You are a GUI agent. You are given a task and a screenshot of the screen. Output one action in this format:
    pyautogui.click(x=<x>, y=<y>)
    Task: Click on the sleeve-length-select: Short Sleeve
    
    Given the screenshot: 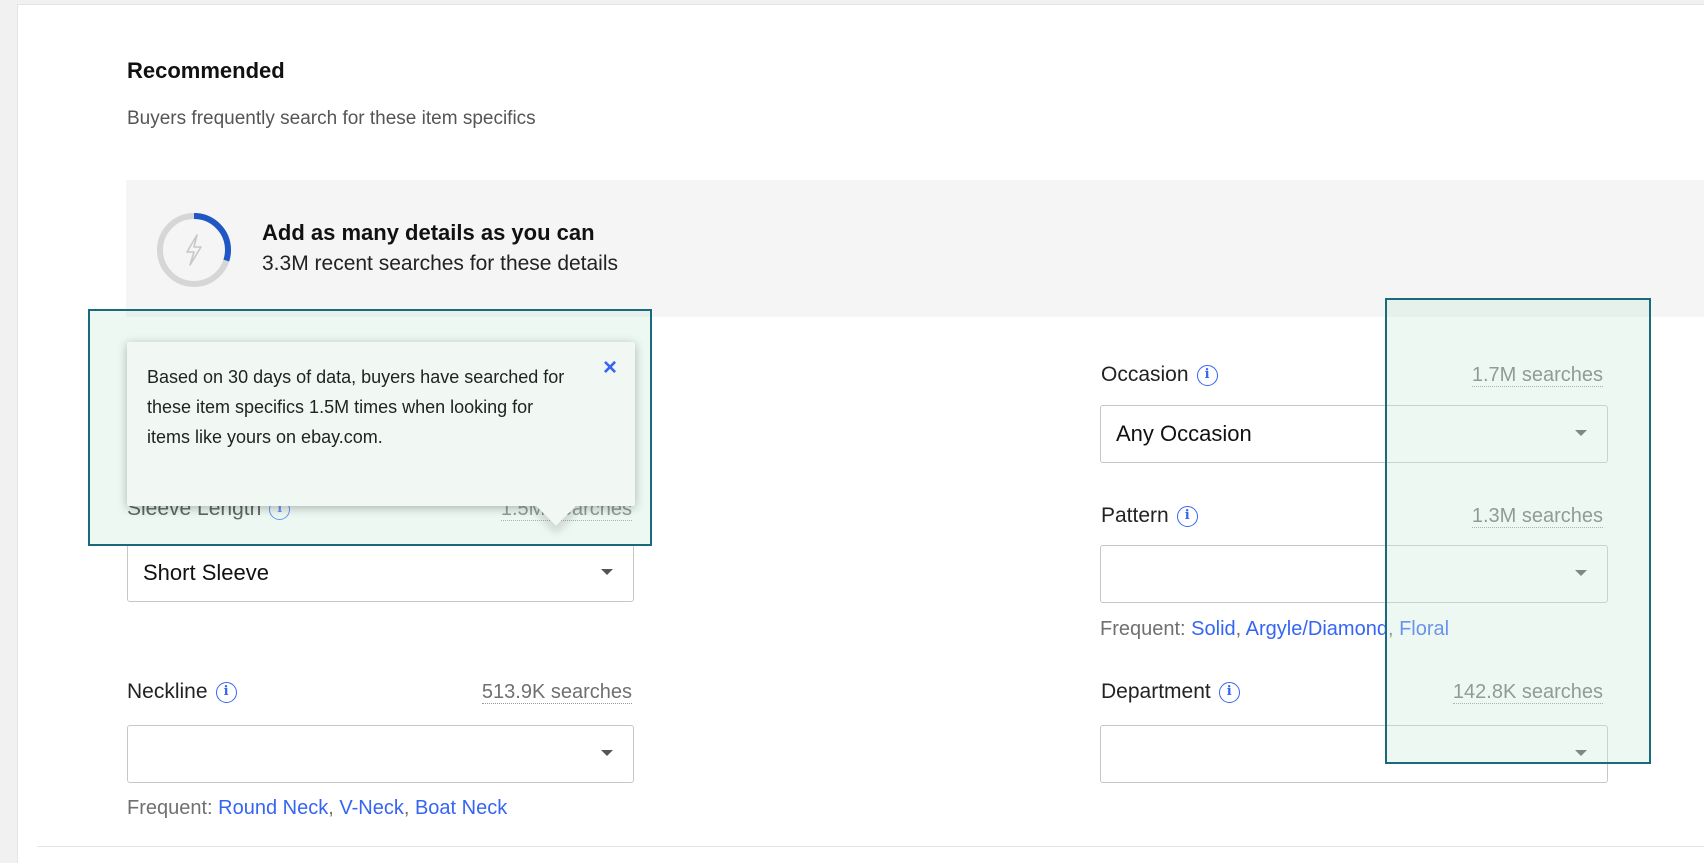 What is the action you would take?
    pyautogui.click(x=380, y=573)
    